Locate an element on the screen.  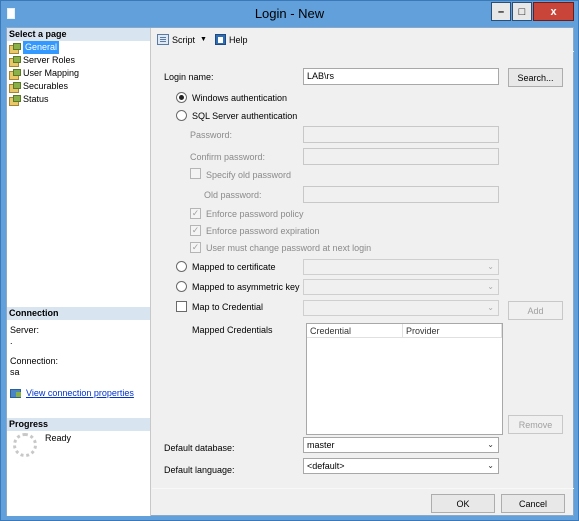
confirm-password-label: Confirm password: is located at coordinates (228, 157).